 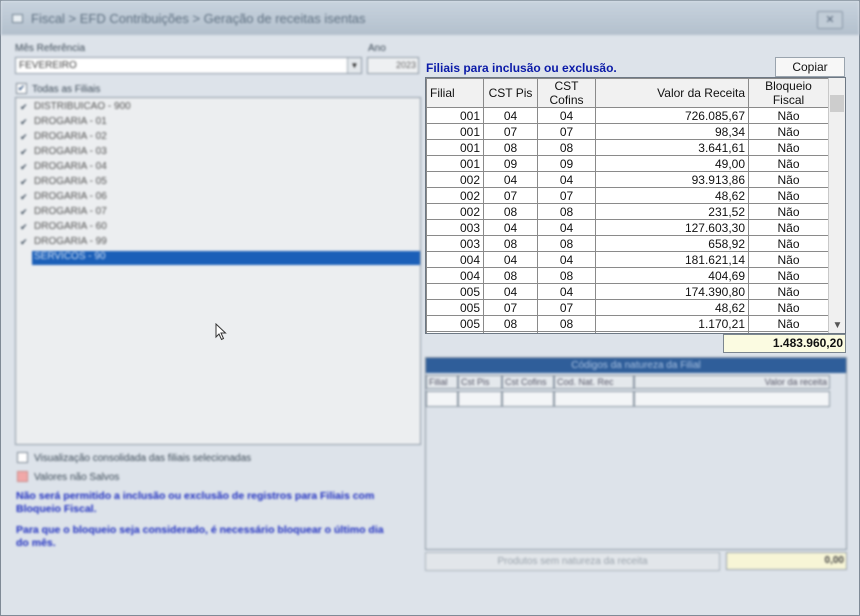 I want to click on cell-valor-receita: 231,52, so click(x=672, y=211).